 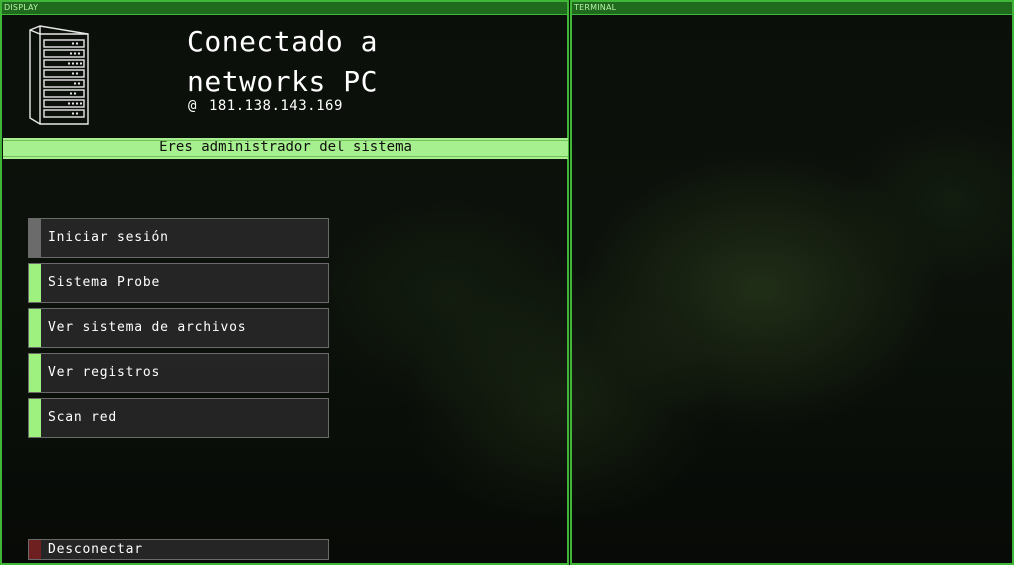 I want to click on disconnect-button-label: Desconectar, so click(x=95, y=549).